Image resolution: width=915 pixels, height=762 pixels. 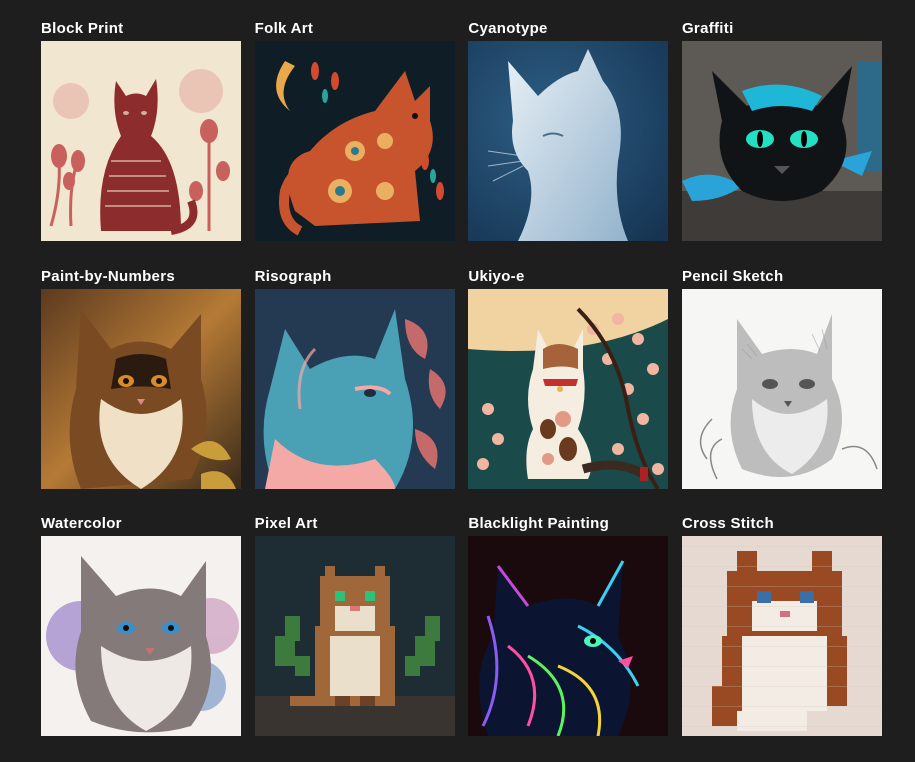 I want to click on tile-label: Cyanotype, so click(x=508, y=28).